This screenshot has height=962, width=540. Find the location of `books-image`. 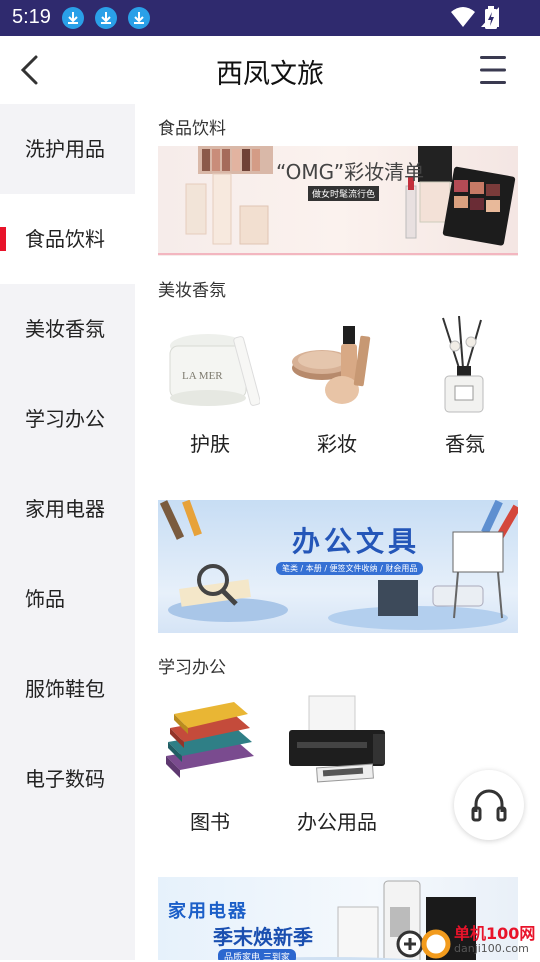

books-image is located at coordinates (210, 744).